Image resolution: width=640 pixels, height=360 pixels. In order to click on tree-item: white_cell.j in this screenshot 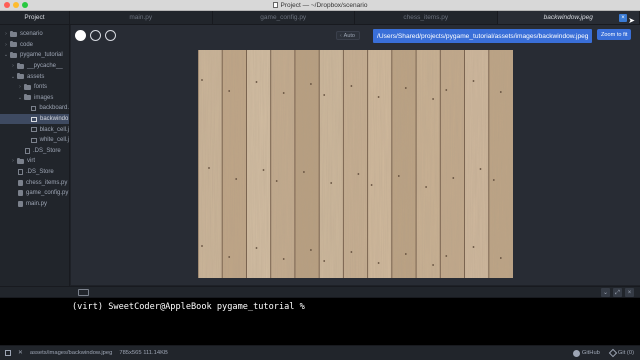, I will do `click(34, 140)`.